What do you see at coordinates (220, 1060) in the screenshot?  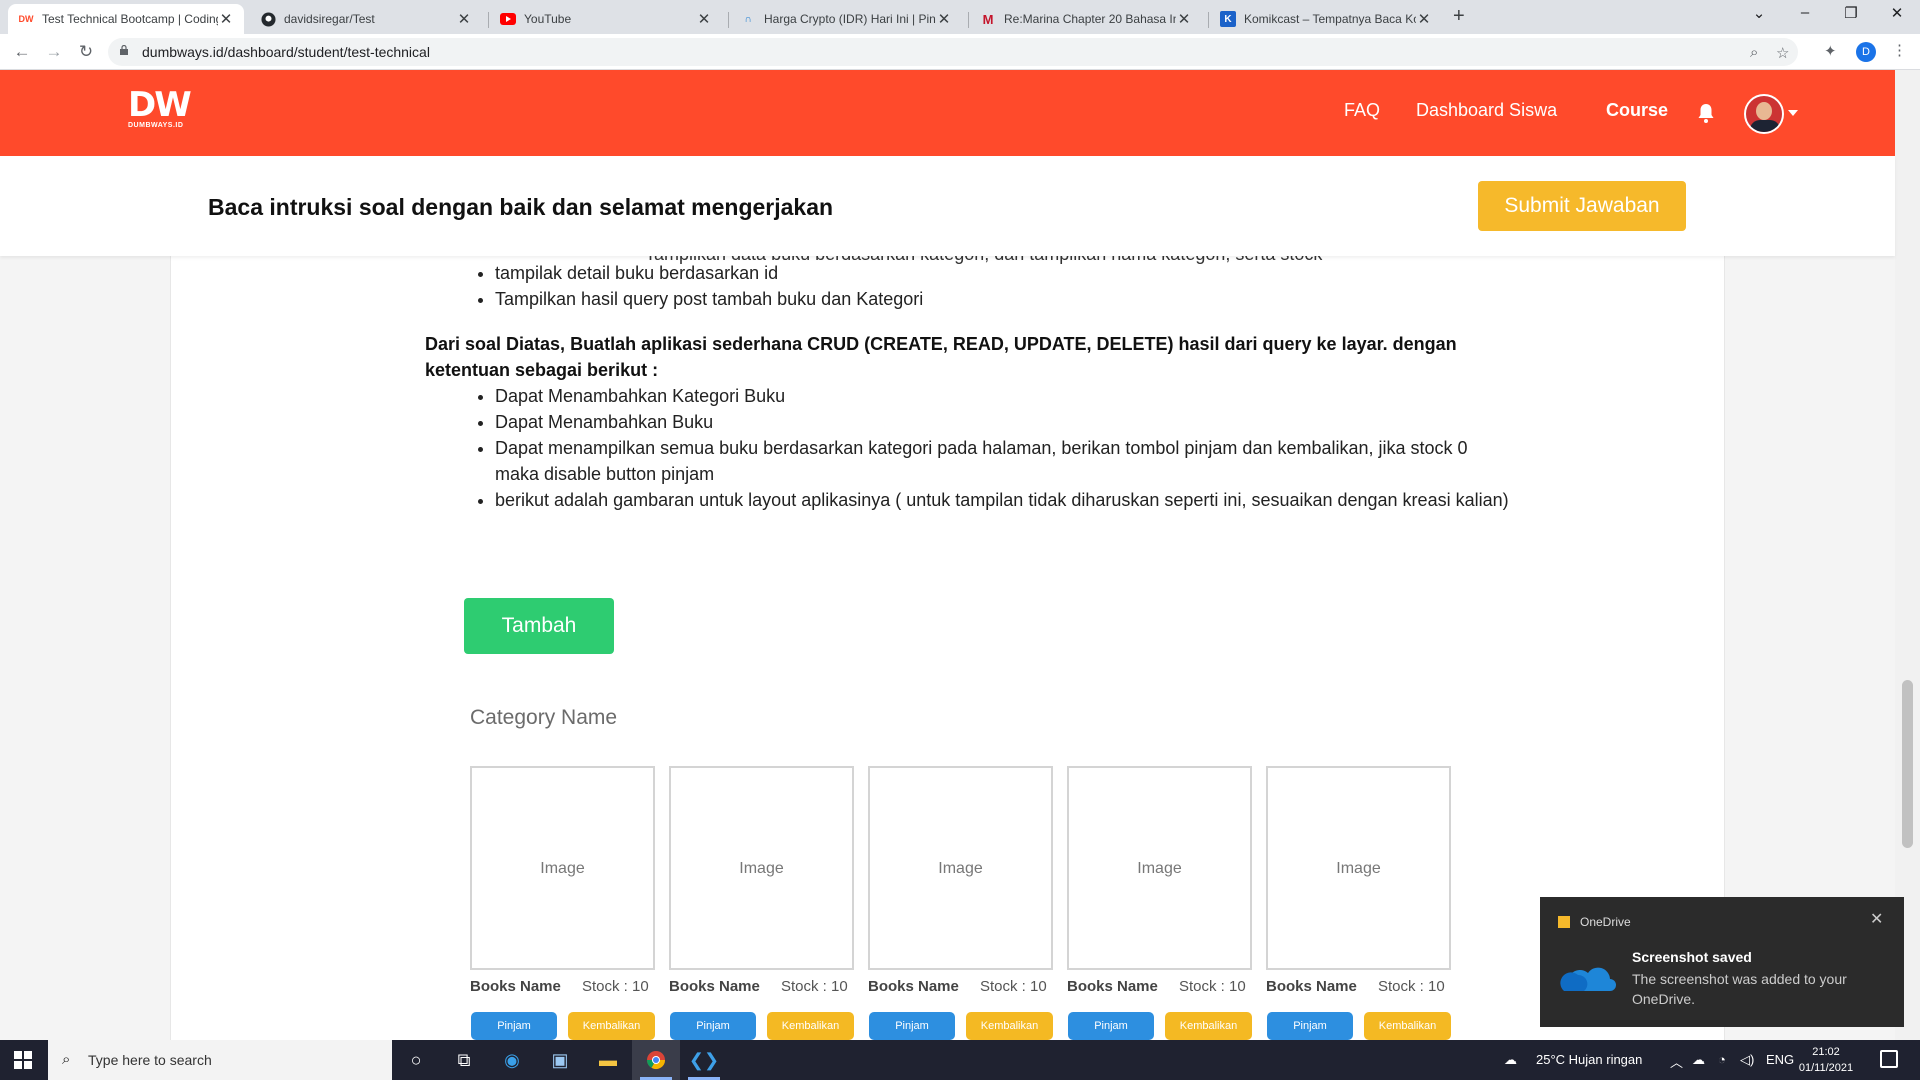 I see `taskbar-search-box: ⌕ Type here to search` at bounding box center [220, 1060].